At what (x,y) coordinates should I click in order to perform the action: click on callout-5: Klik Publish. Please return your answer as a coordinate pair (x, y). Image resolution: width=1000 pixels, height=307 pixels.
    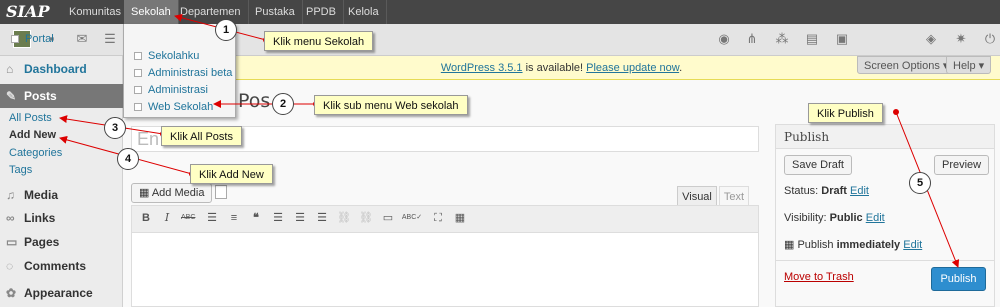
    Looking at the image, I should click on (845, 113).